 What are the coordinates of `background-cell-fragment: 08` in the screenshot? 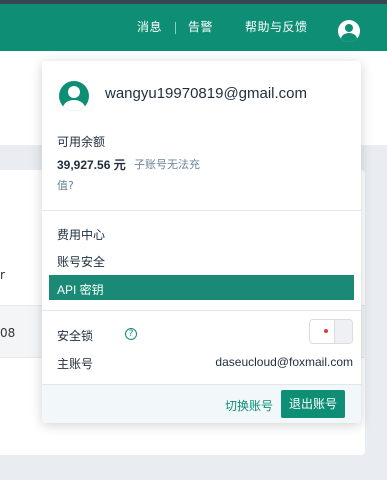 It's located at (8, 333).